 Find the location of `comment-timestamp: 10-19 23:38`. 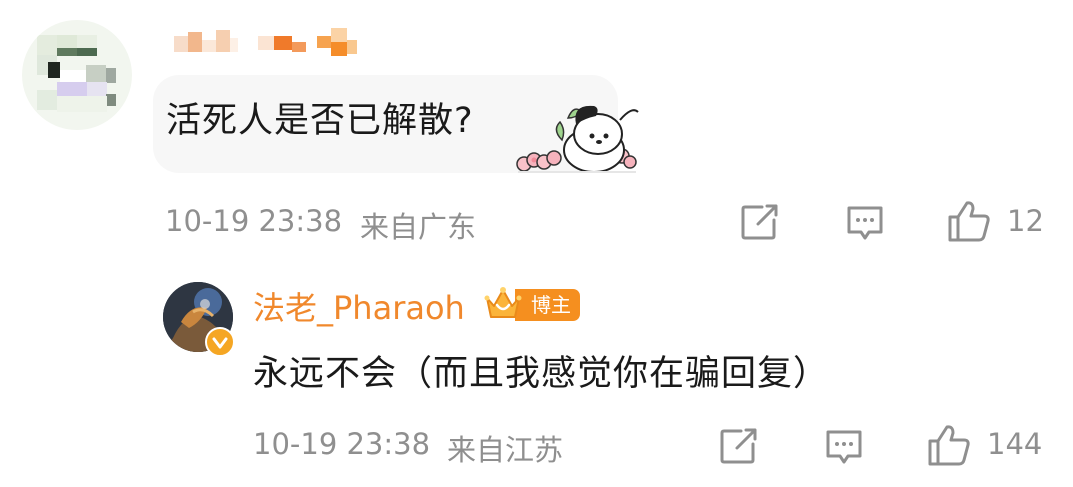

comment-timestamp: 10-19 23:38 is located at coordinates (254, 221).